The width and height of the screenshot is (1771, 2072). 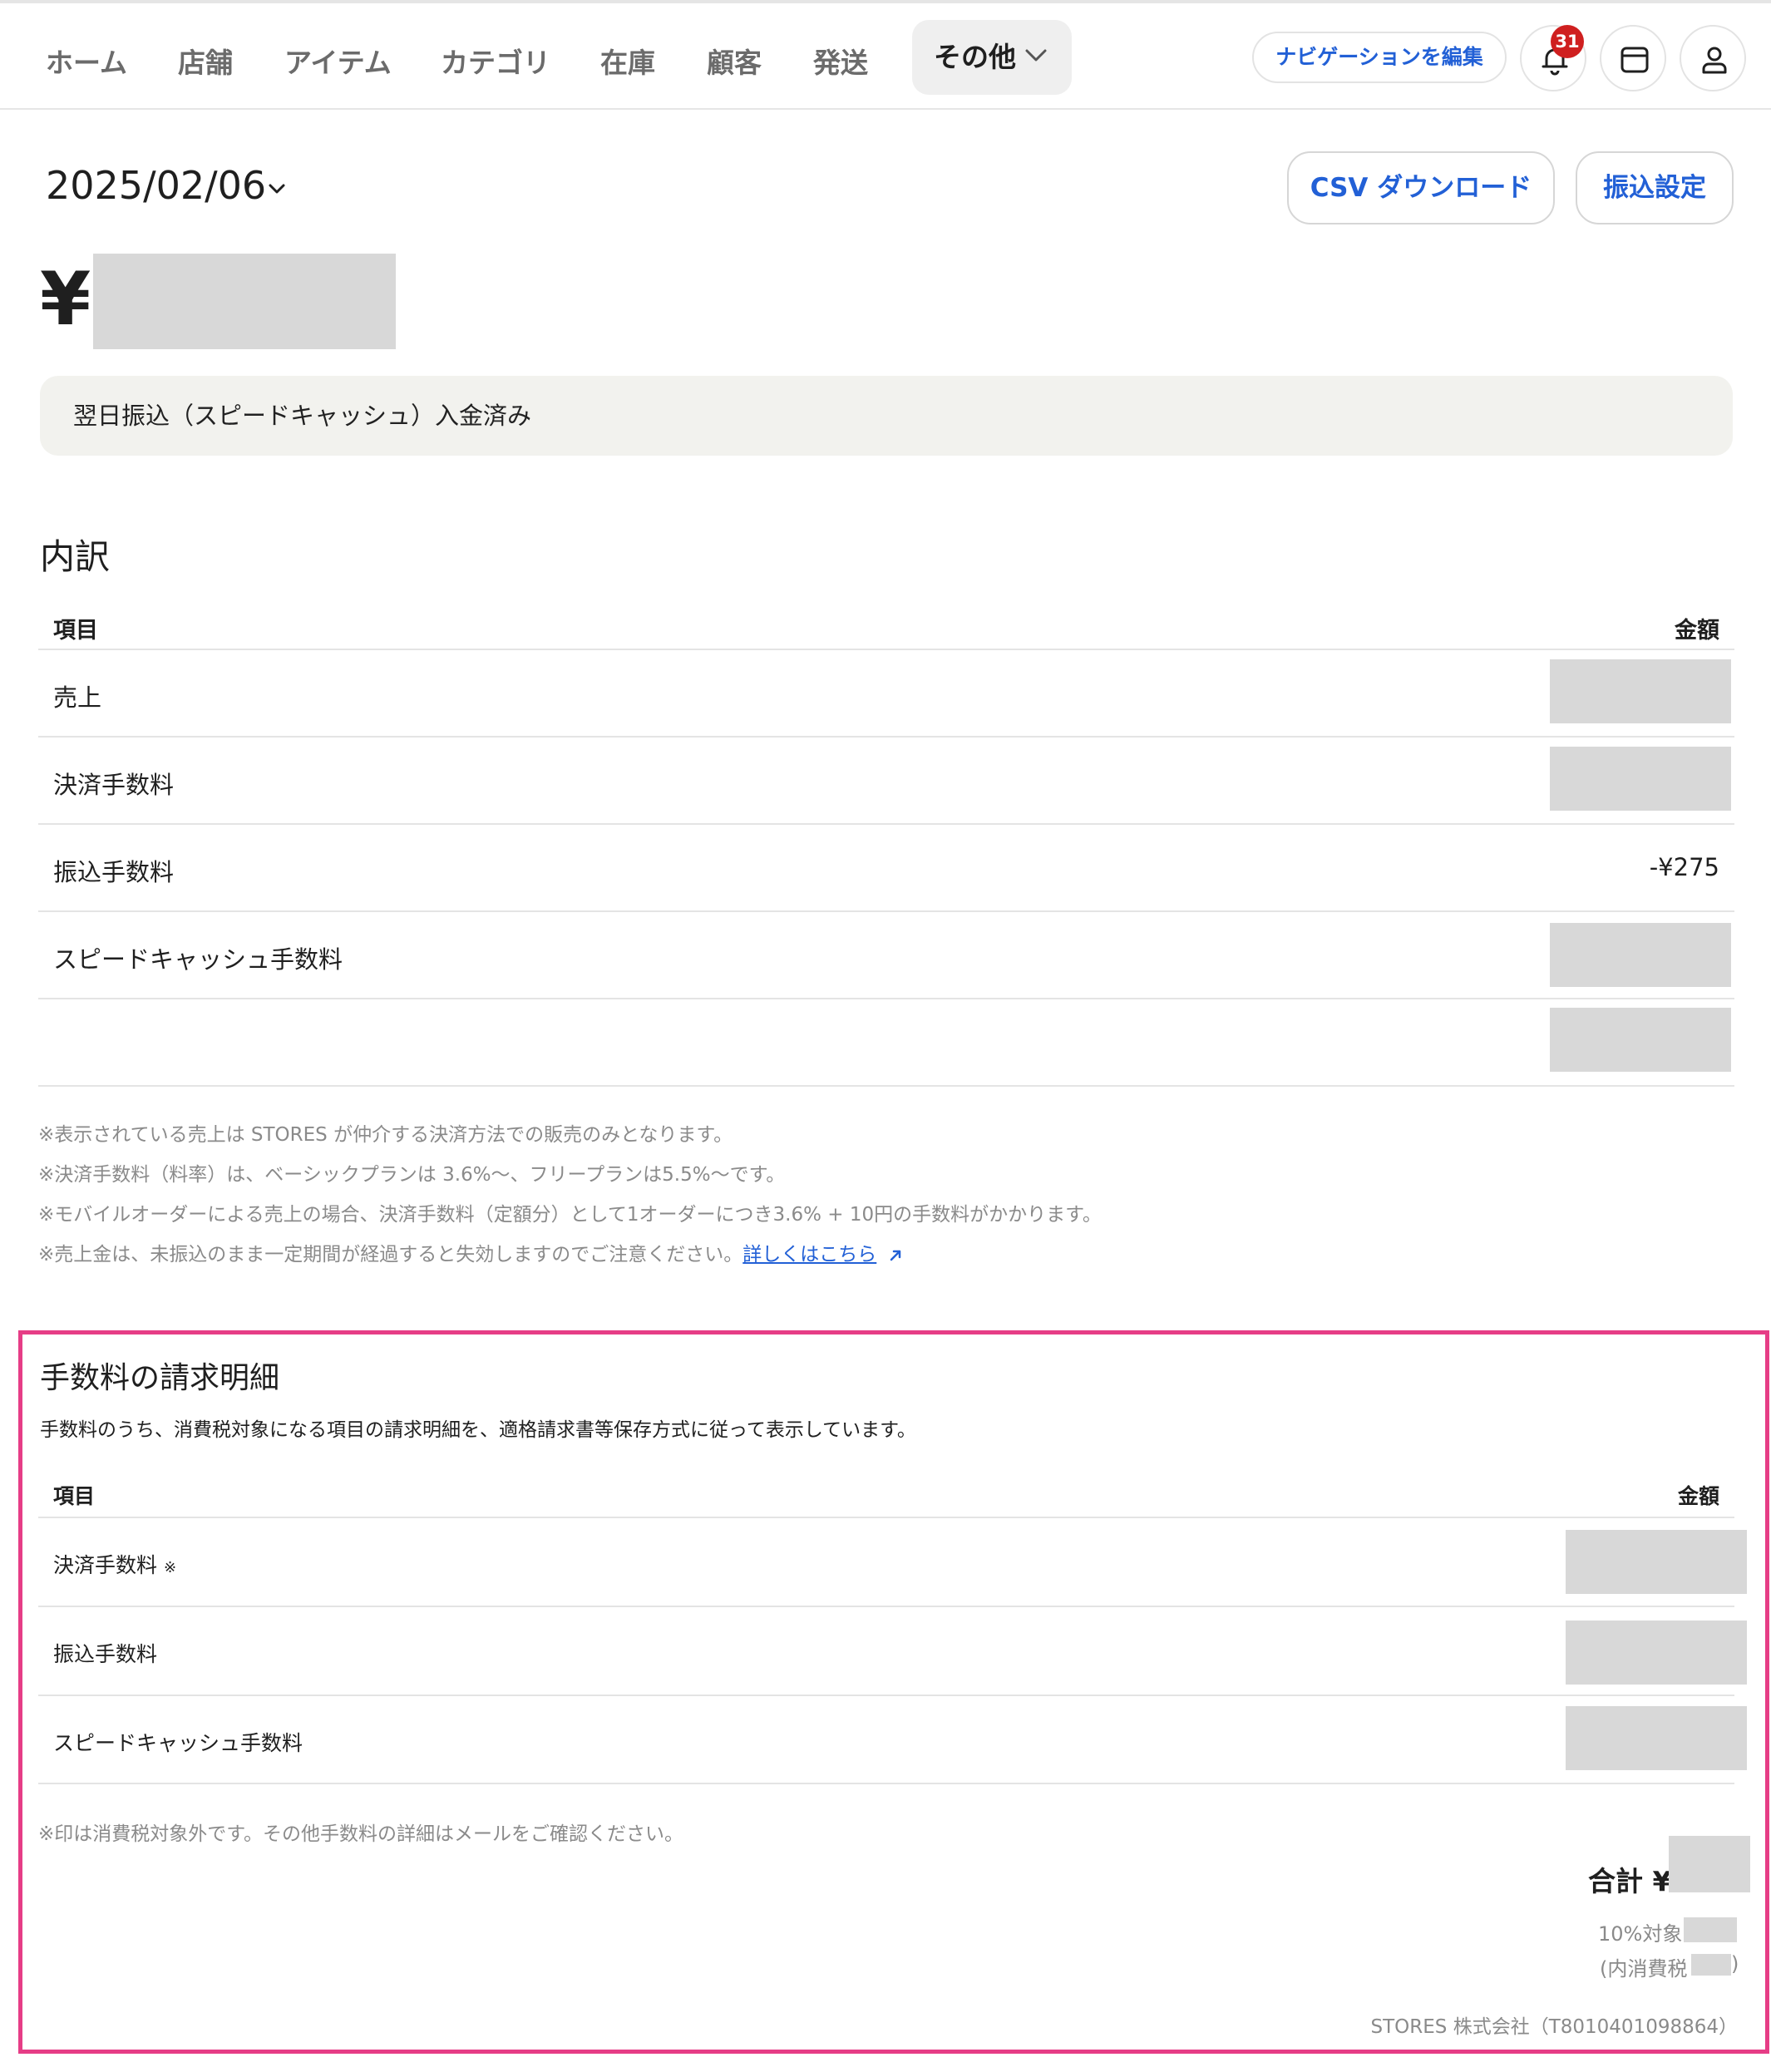 What do you see at coordinates (1710, 1929) in the screenshot?
I see `tax-target-amount-redacted` at bounding box center [1710, 1929].